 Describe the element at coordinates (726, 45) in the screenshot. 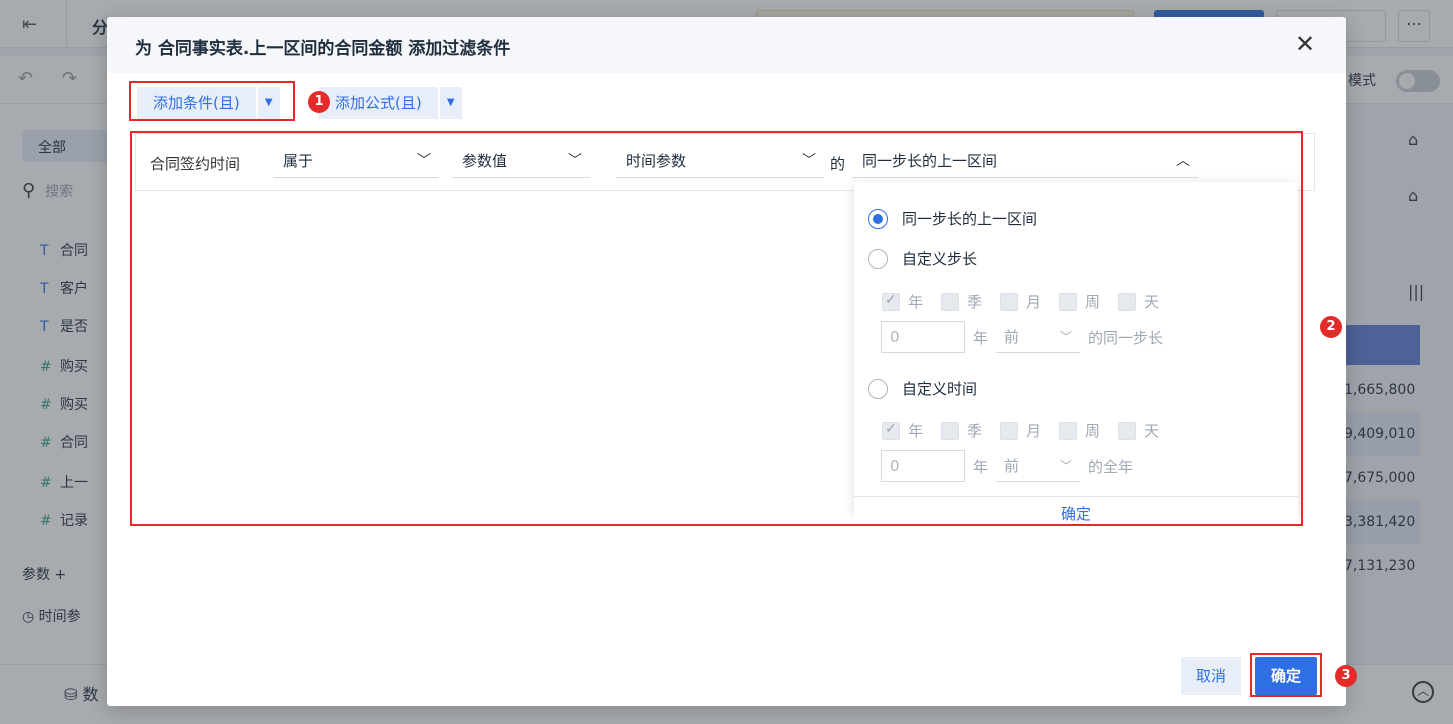

I see `dialog-header: 为 合同事实表.上一区间的合同金额 添加过滤条件 ✕` at that location.